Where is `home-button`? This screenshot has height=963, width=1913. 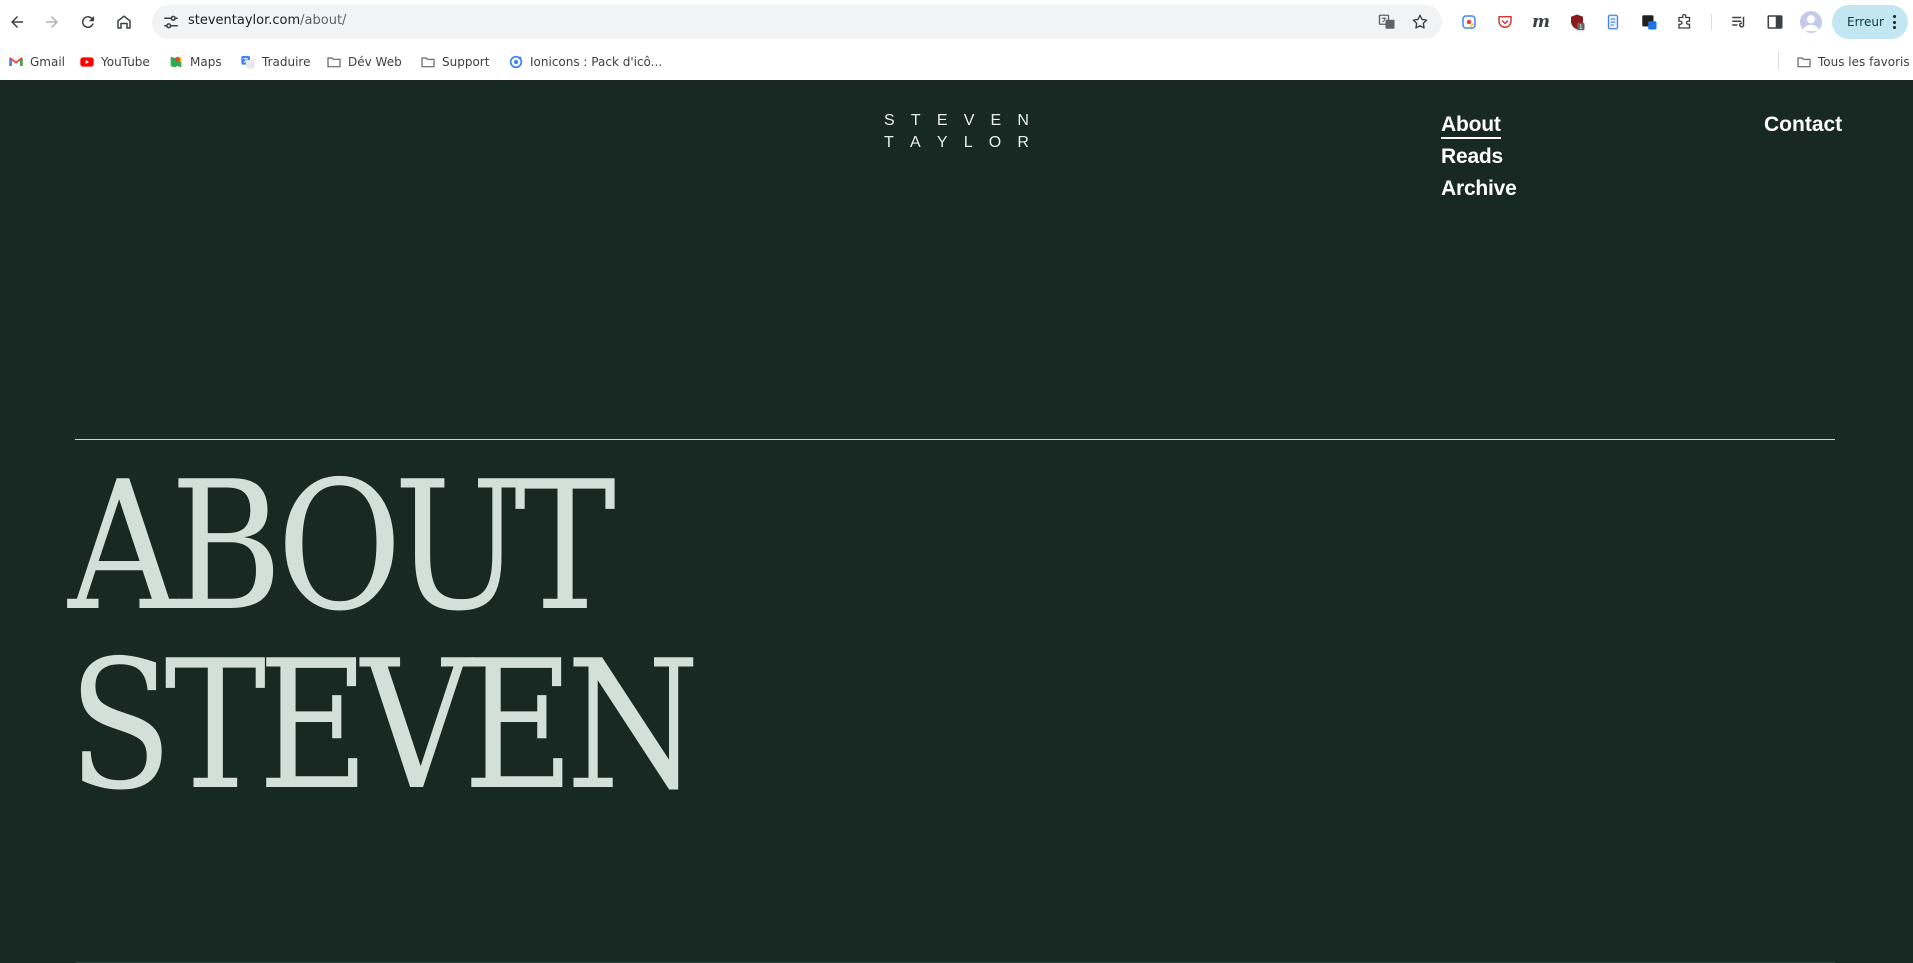 home-button is located at coordinates (124, 22).